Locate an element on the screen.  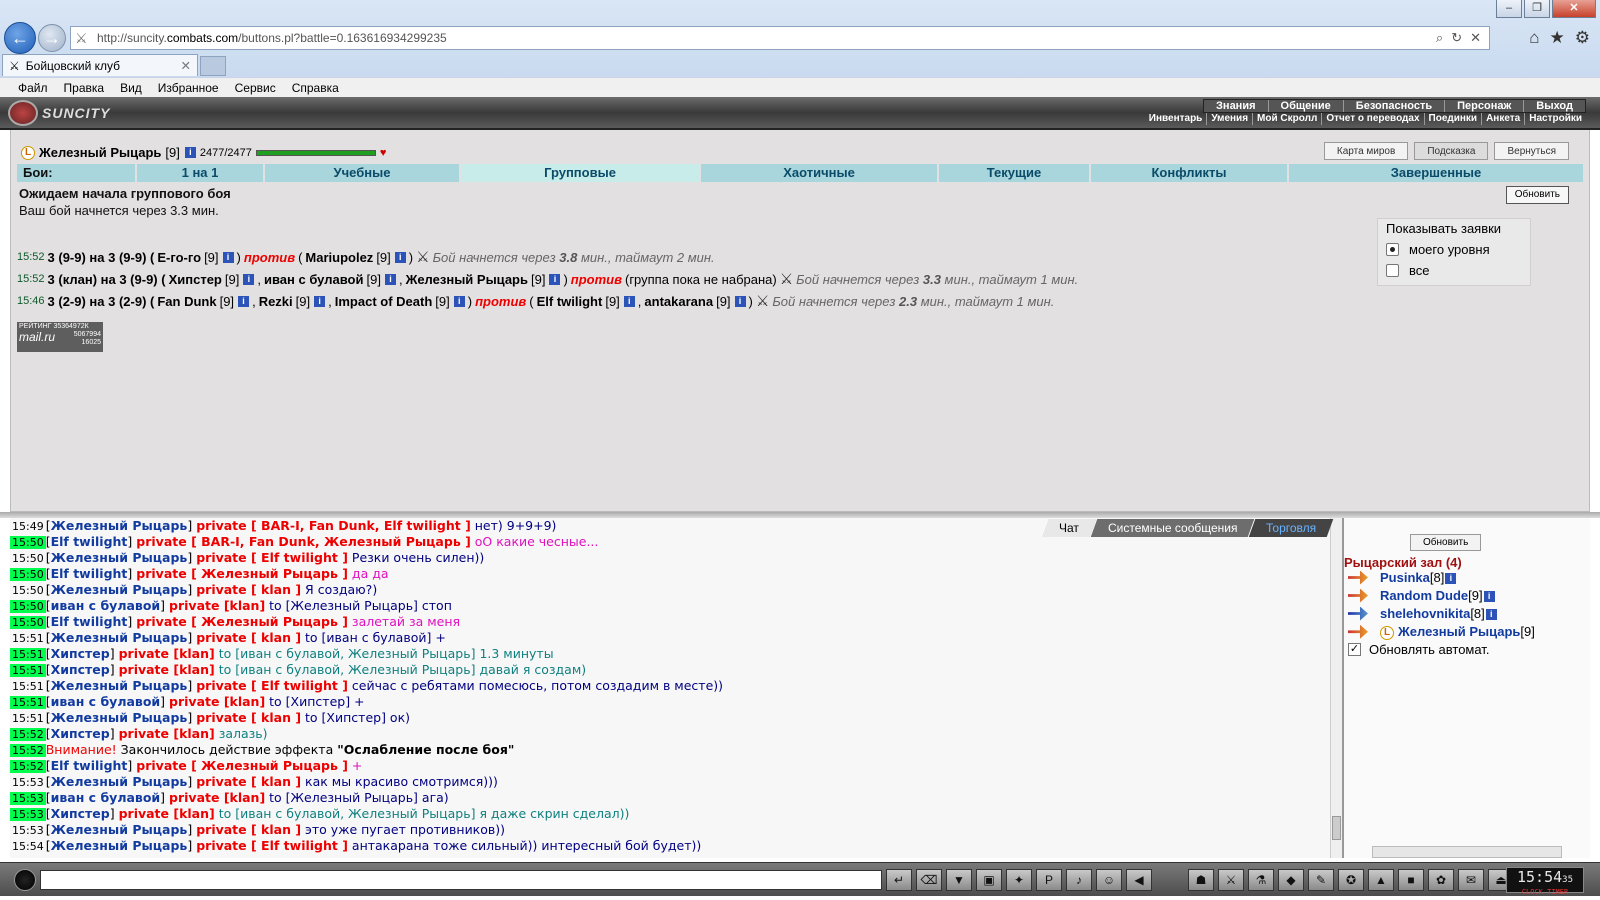
menu-view: Вид is located at coordinates (131, 88).